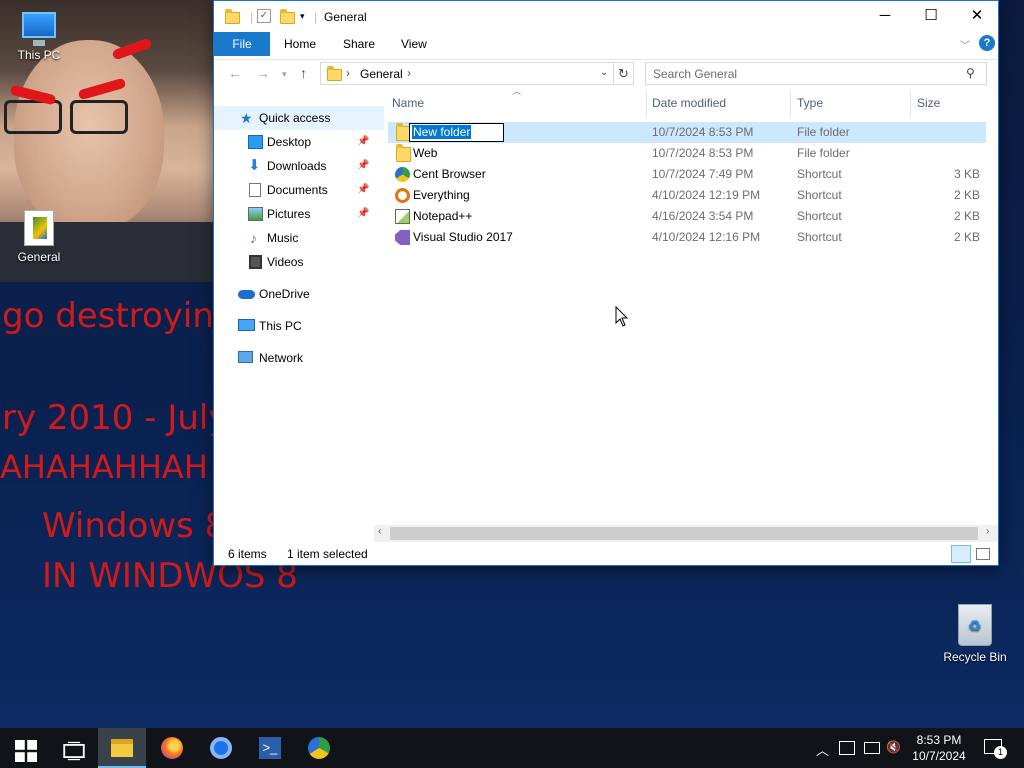 The width and height of the screenshot is (1024, 768). I want to click on file-date: 10/7/2024 8:53 PM, so click(703, 132).